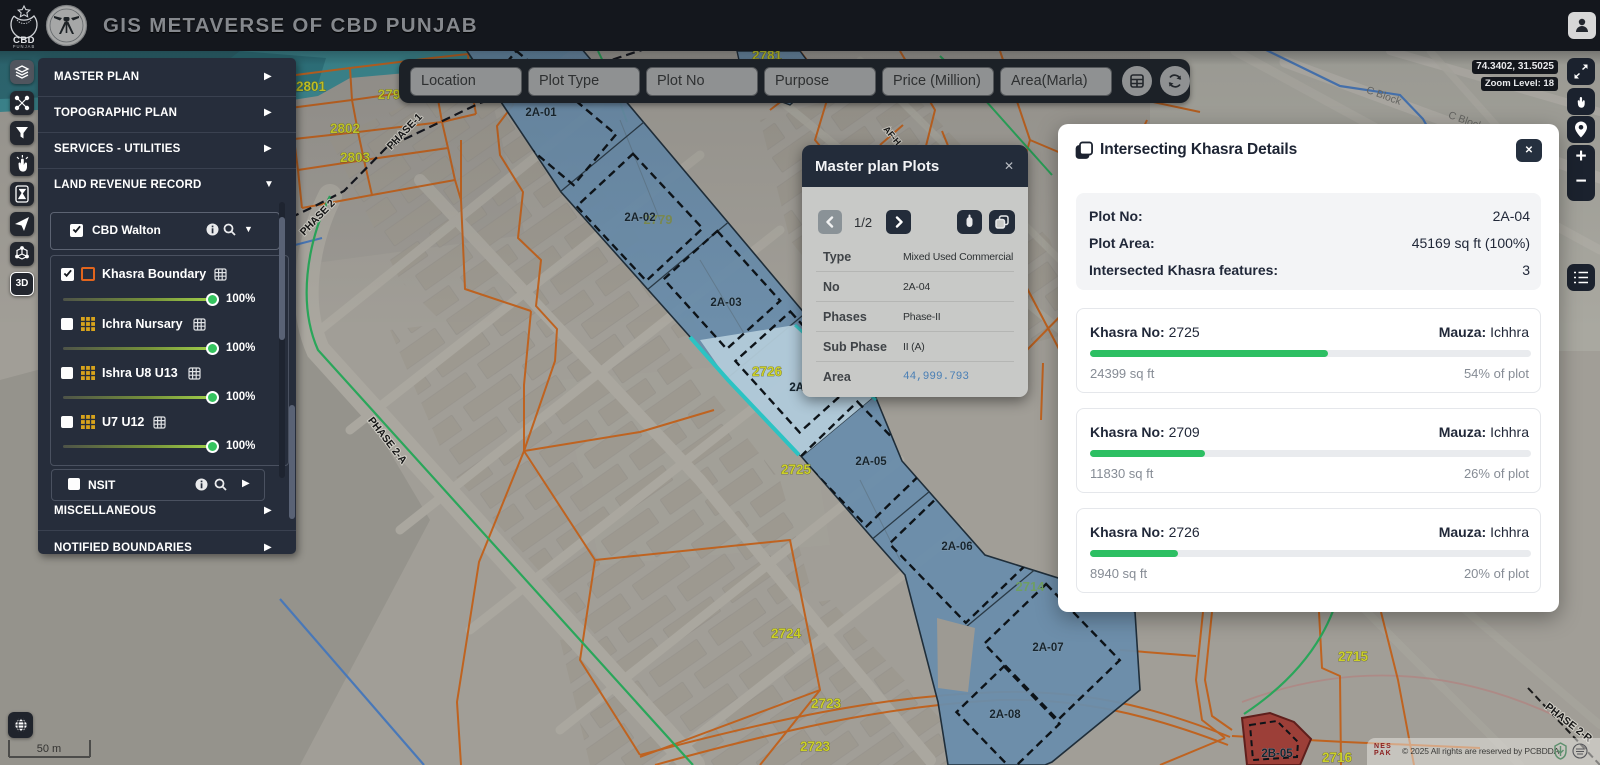  I want to click on svg-text: 2714, so click(1031, 586).